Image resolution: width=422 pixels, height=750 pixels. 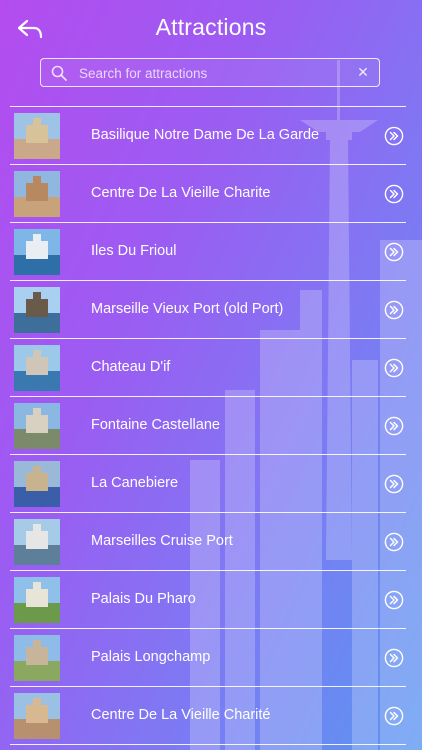 I want to click on list-item: Centre De La Vieille Charité, so click(x=208, y=716).